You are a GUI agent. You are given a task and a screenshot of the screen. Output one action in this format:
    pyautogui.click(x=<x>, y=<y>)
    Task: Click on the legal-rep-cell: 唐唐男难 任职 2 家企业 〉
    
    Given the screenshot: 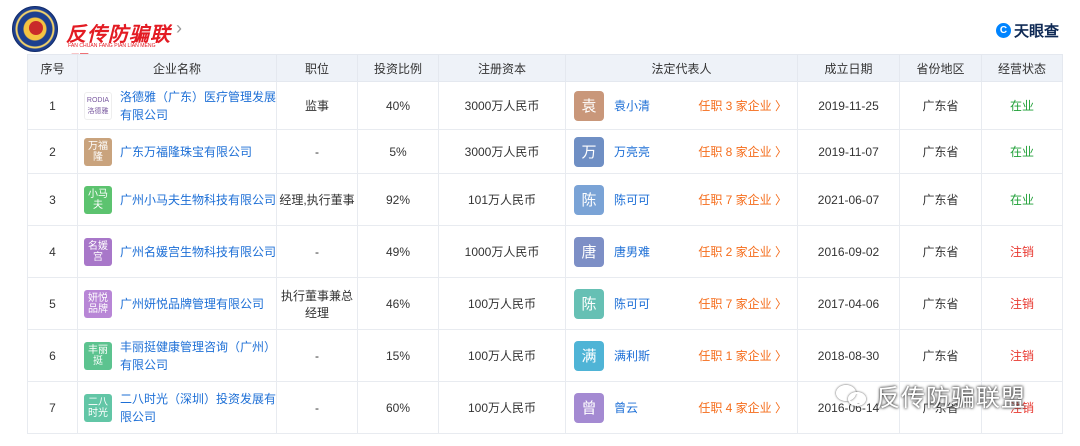 What is the action you would take?
    pyautogui.click(x=681, y=251)
    